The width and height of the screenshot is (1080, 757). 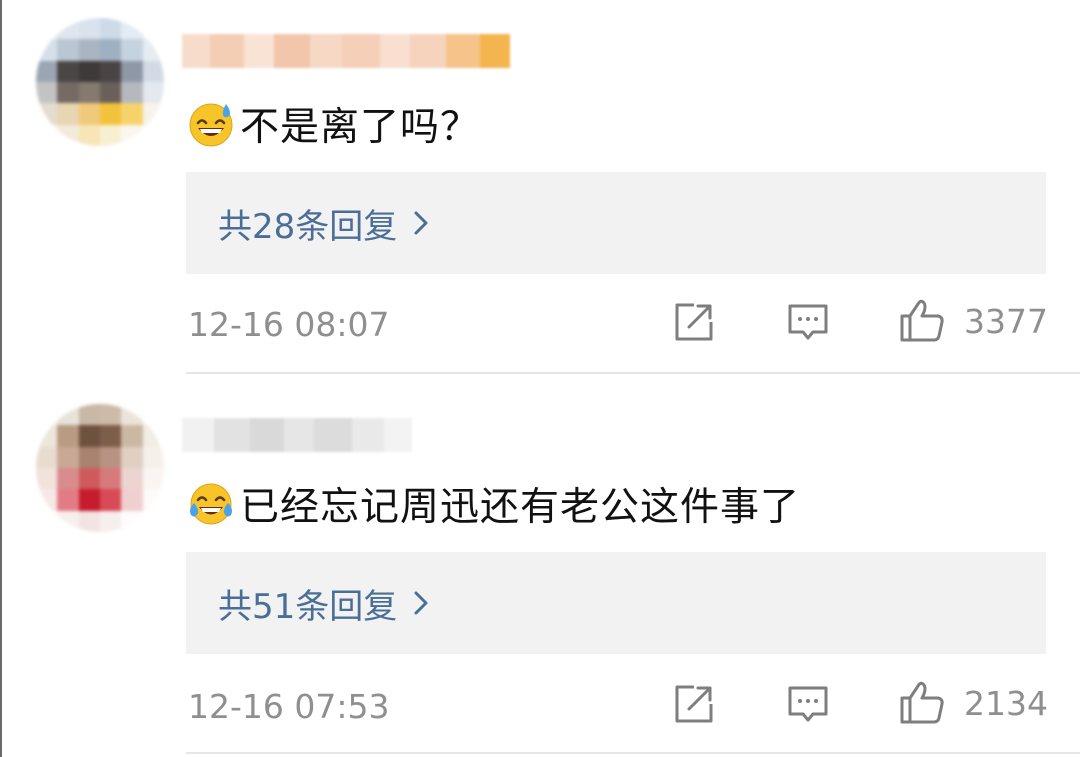 I want to click on comment-meta: 12-16 07:53 2134, so click(x=618, y=706).